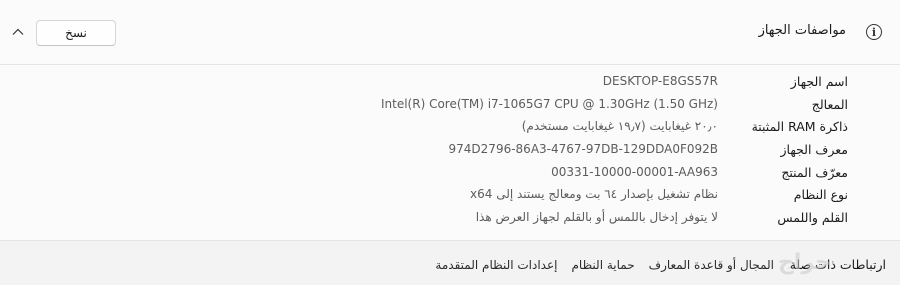 This screenshot has width=900, height=285. I want to click on spec-value: ٢٠٫٠ غيغابايت (١٩٫٧ غيغابايت مستخدم), so click(619, 126).